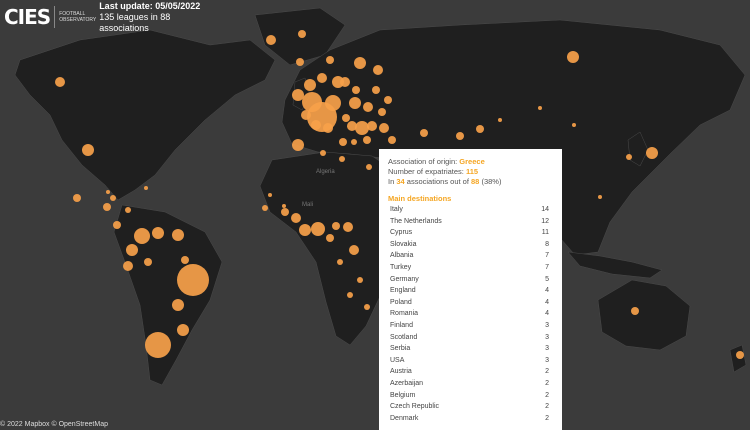 Image resolution: width=750 pixels, height=430 pixels. Describe the element at coordinates (470, 256) in the screenshot. I see `destination-row: Albania 7` at that location.